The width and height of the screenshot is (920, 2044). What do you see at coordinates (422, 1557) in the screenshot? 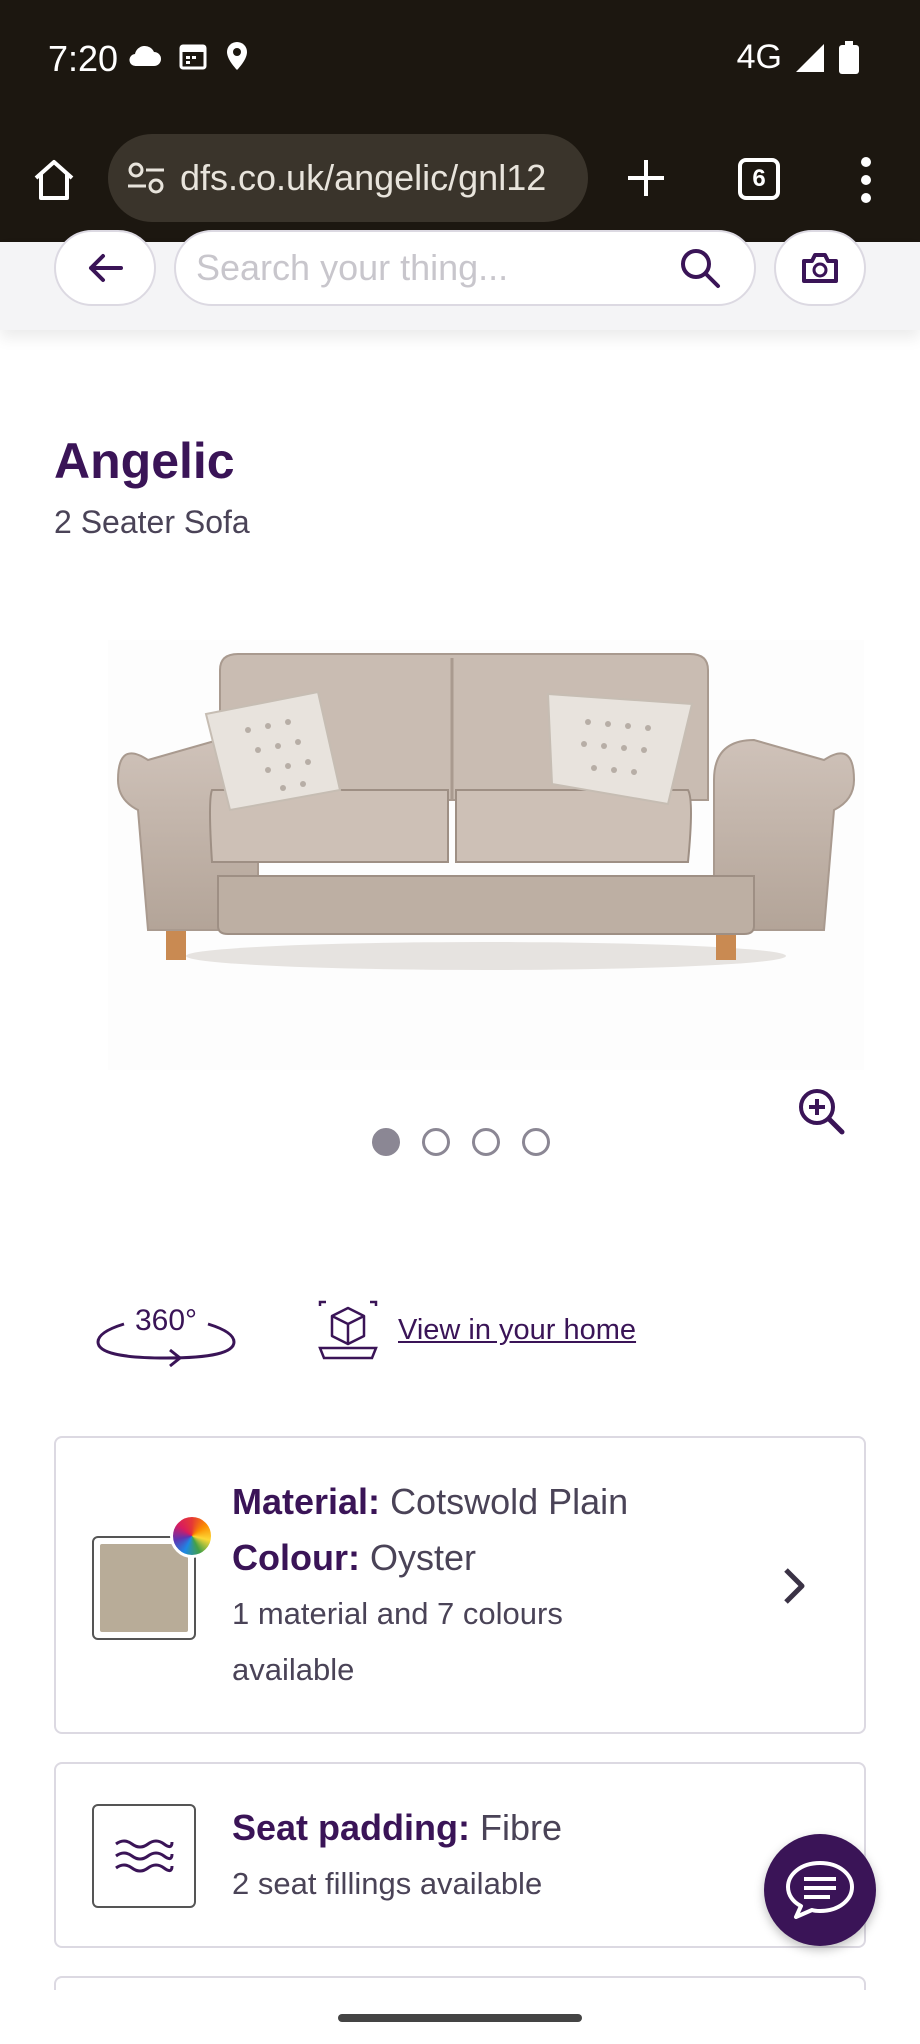
I see `colour-value: Oyster` at bounding box center [422, 1557].